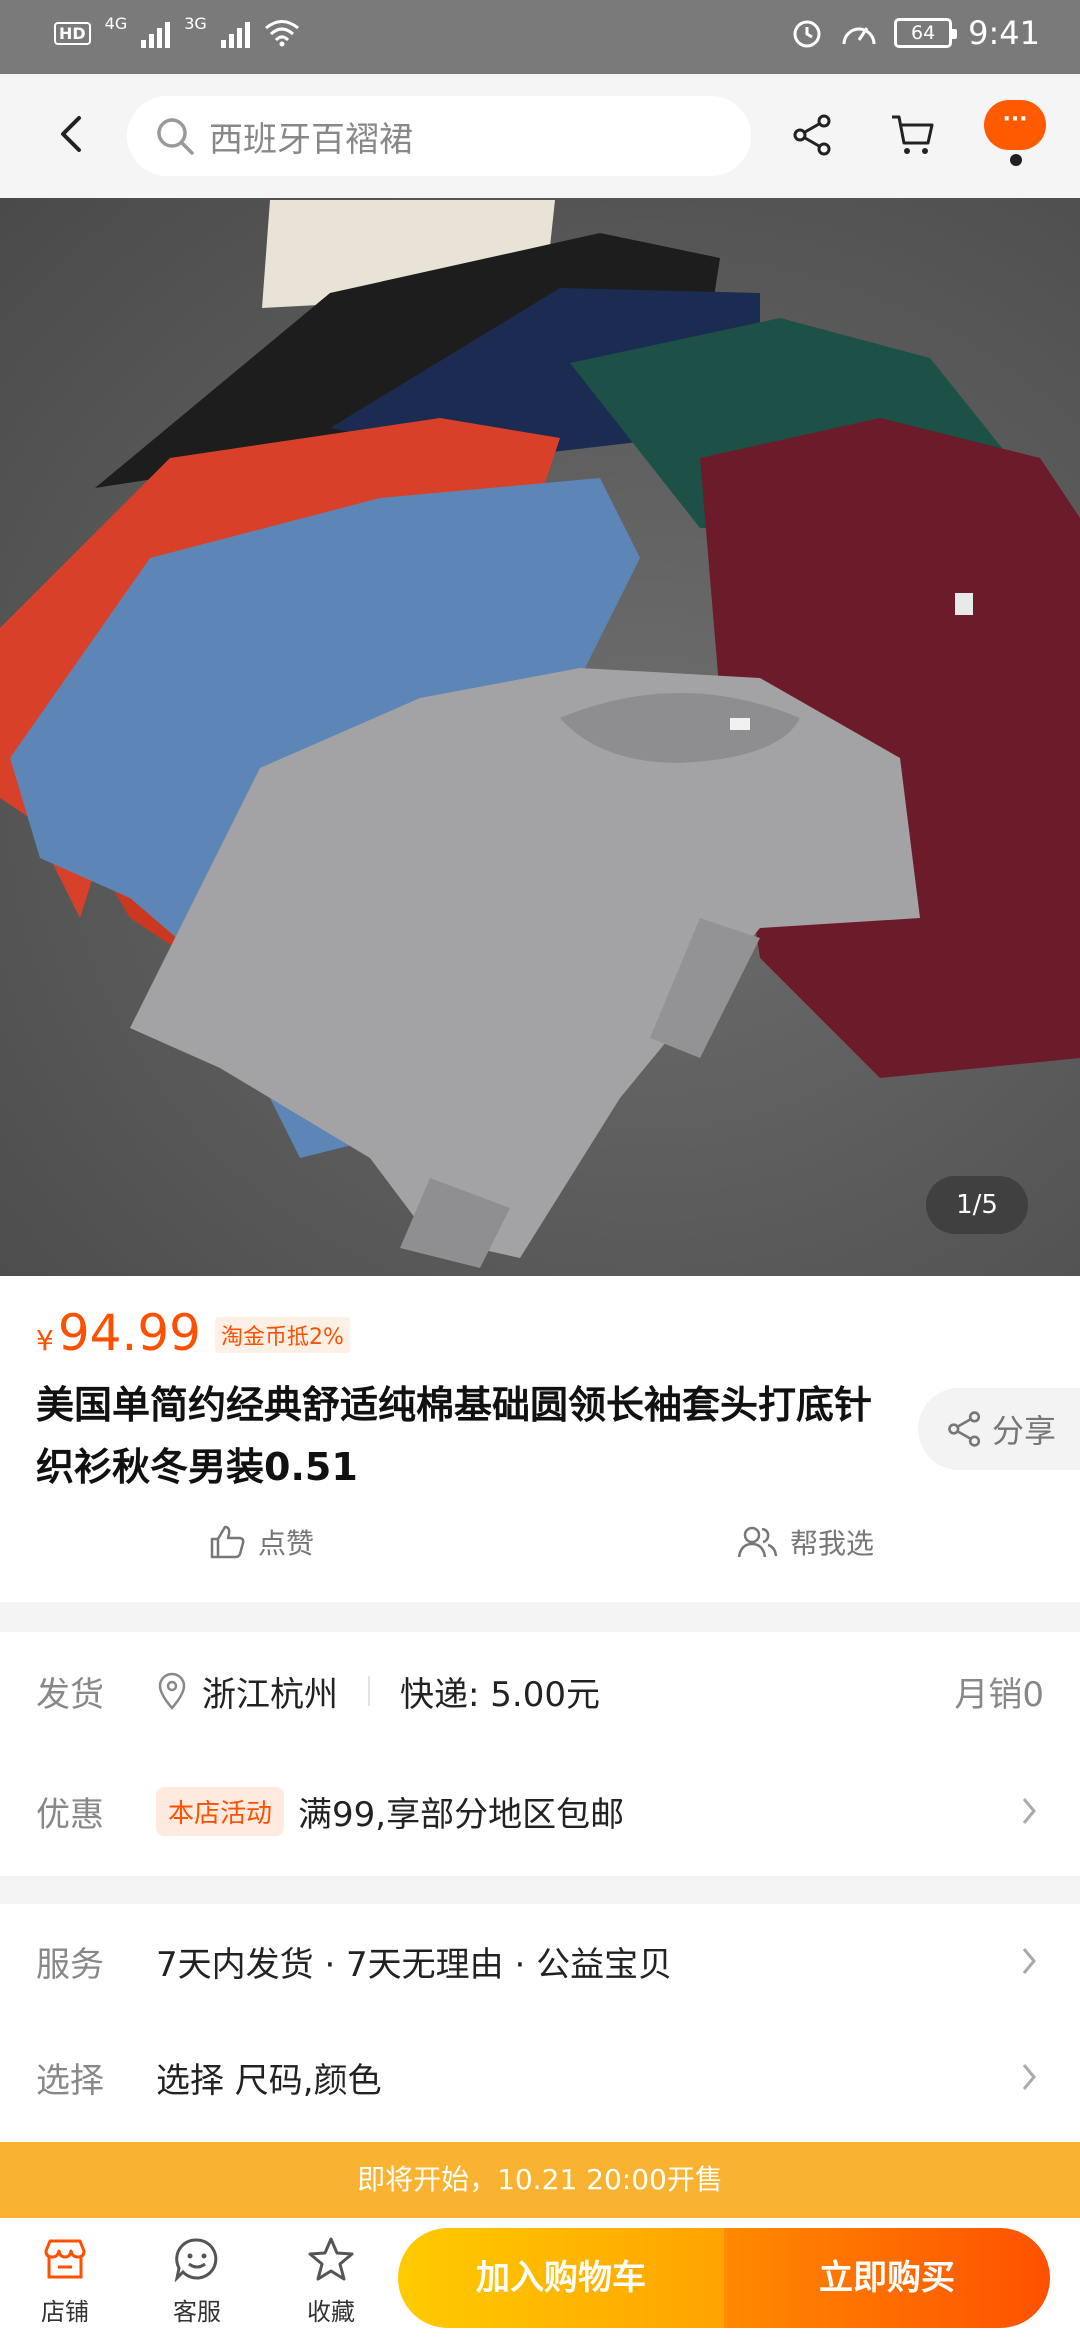 This screenshot has height=2340, width=1080. I want to click on signal-icon, so click(156, 33).